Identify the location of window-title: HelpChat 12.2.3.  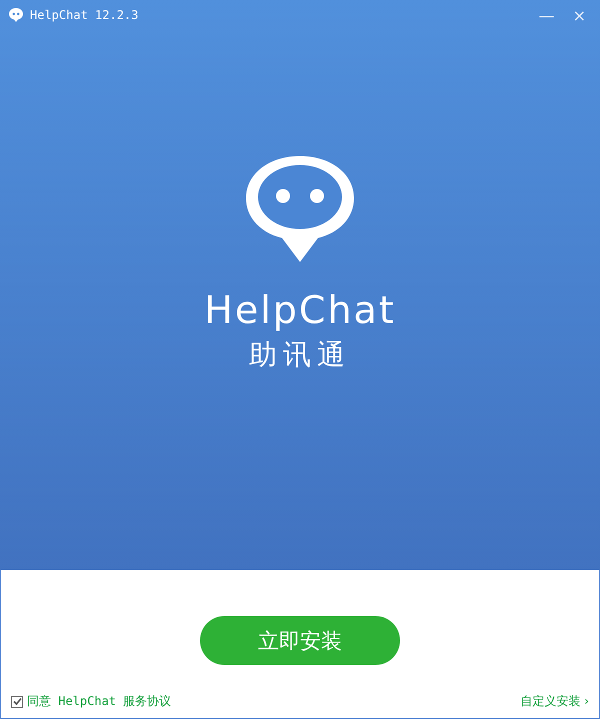
(85, 15).